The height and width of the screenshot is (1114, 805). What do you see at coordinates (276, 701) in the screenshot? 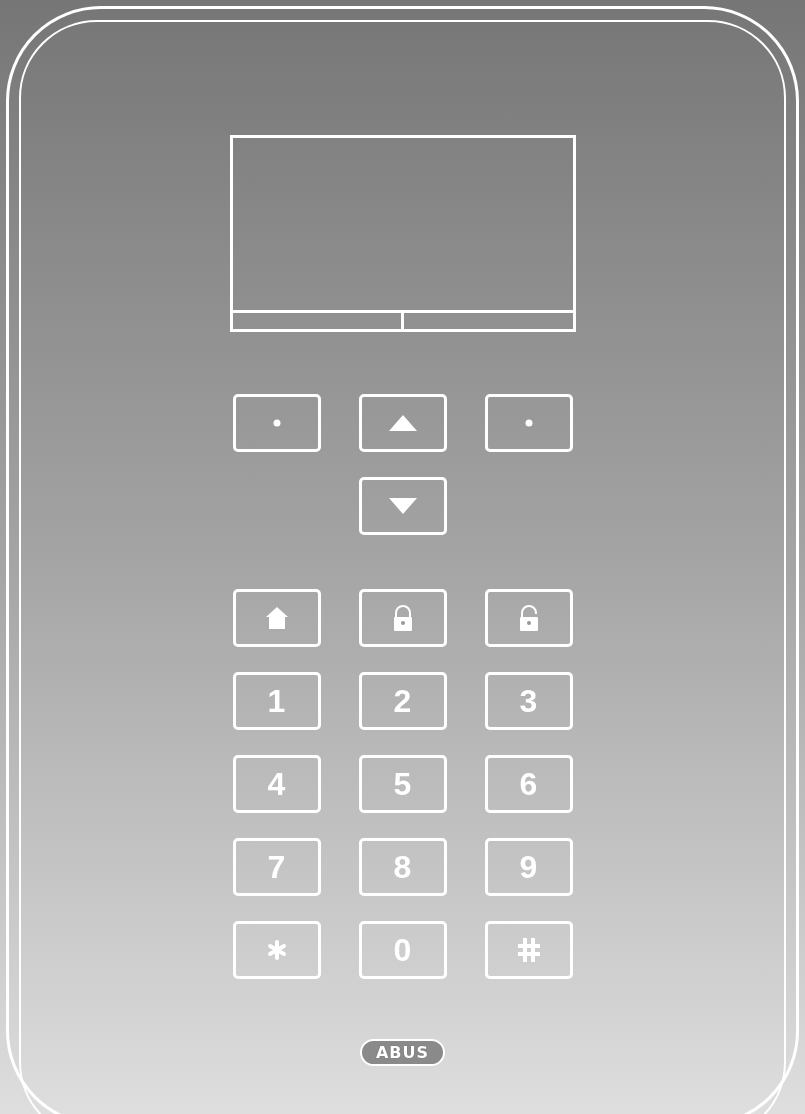
I see `digit-key: 1` at bounding box center [276, 701].